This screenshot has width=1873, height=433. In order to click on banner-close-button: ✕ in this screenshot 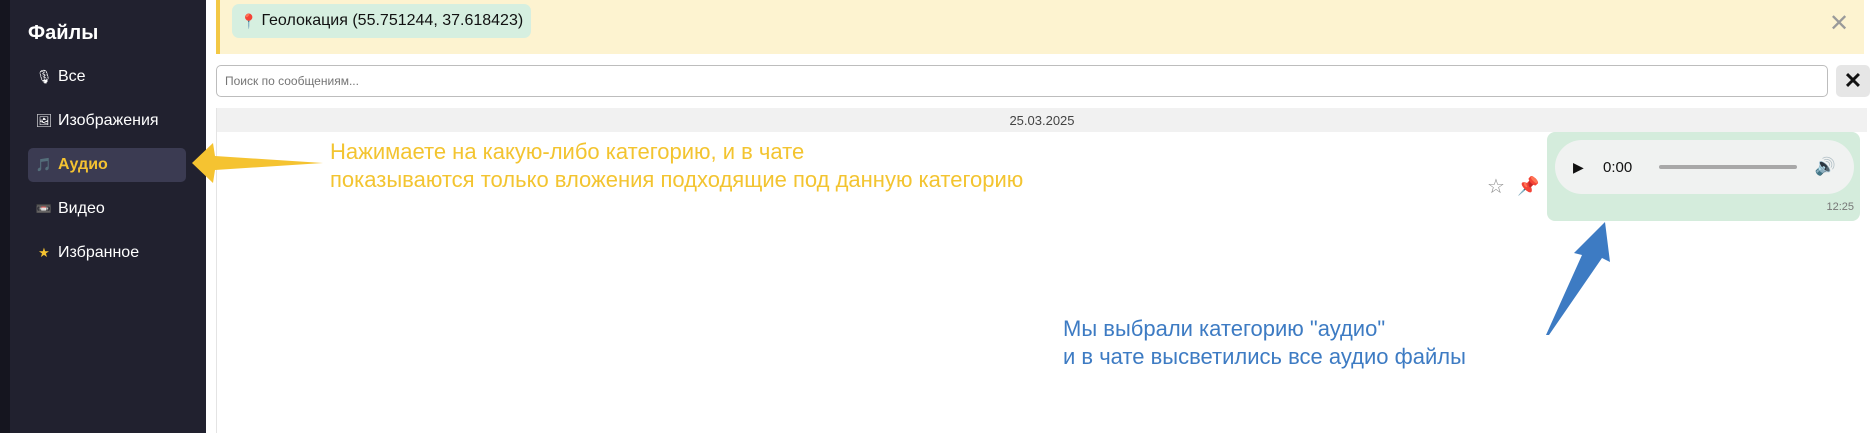, I will do `click(1839, 23)`.